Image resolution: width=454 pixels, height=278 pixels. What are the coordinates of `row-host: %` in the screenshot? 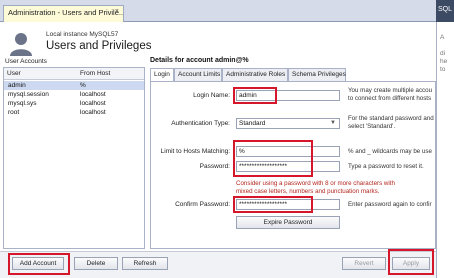 It's located at (83, 85).